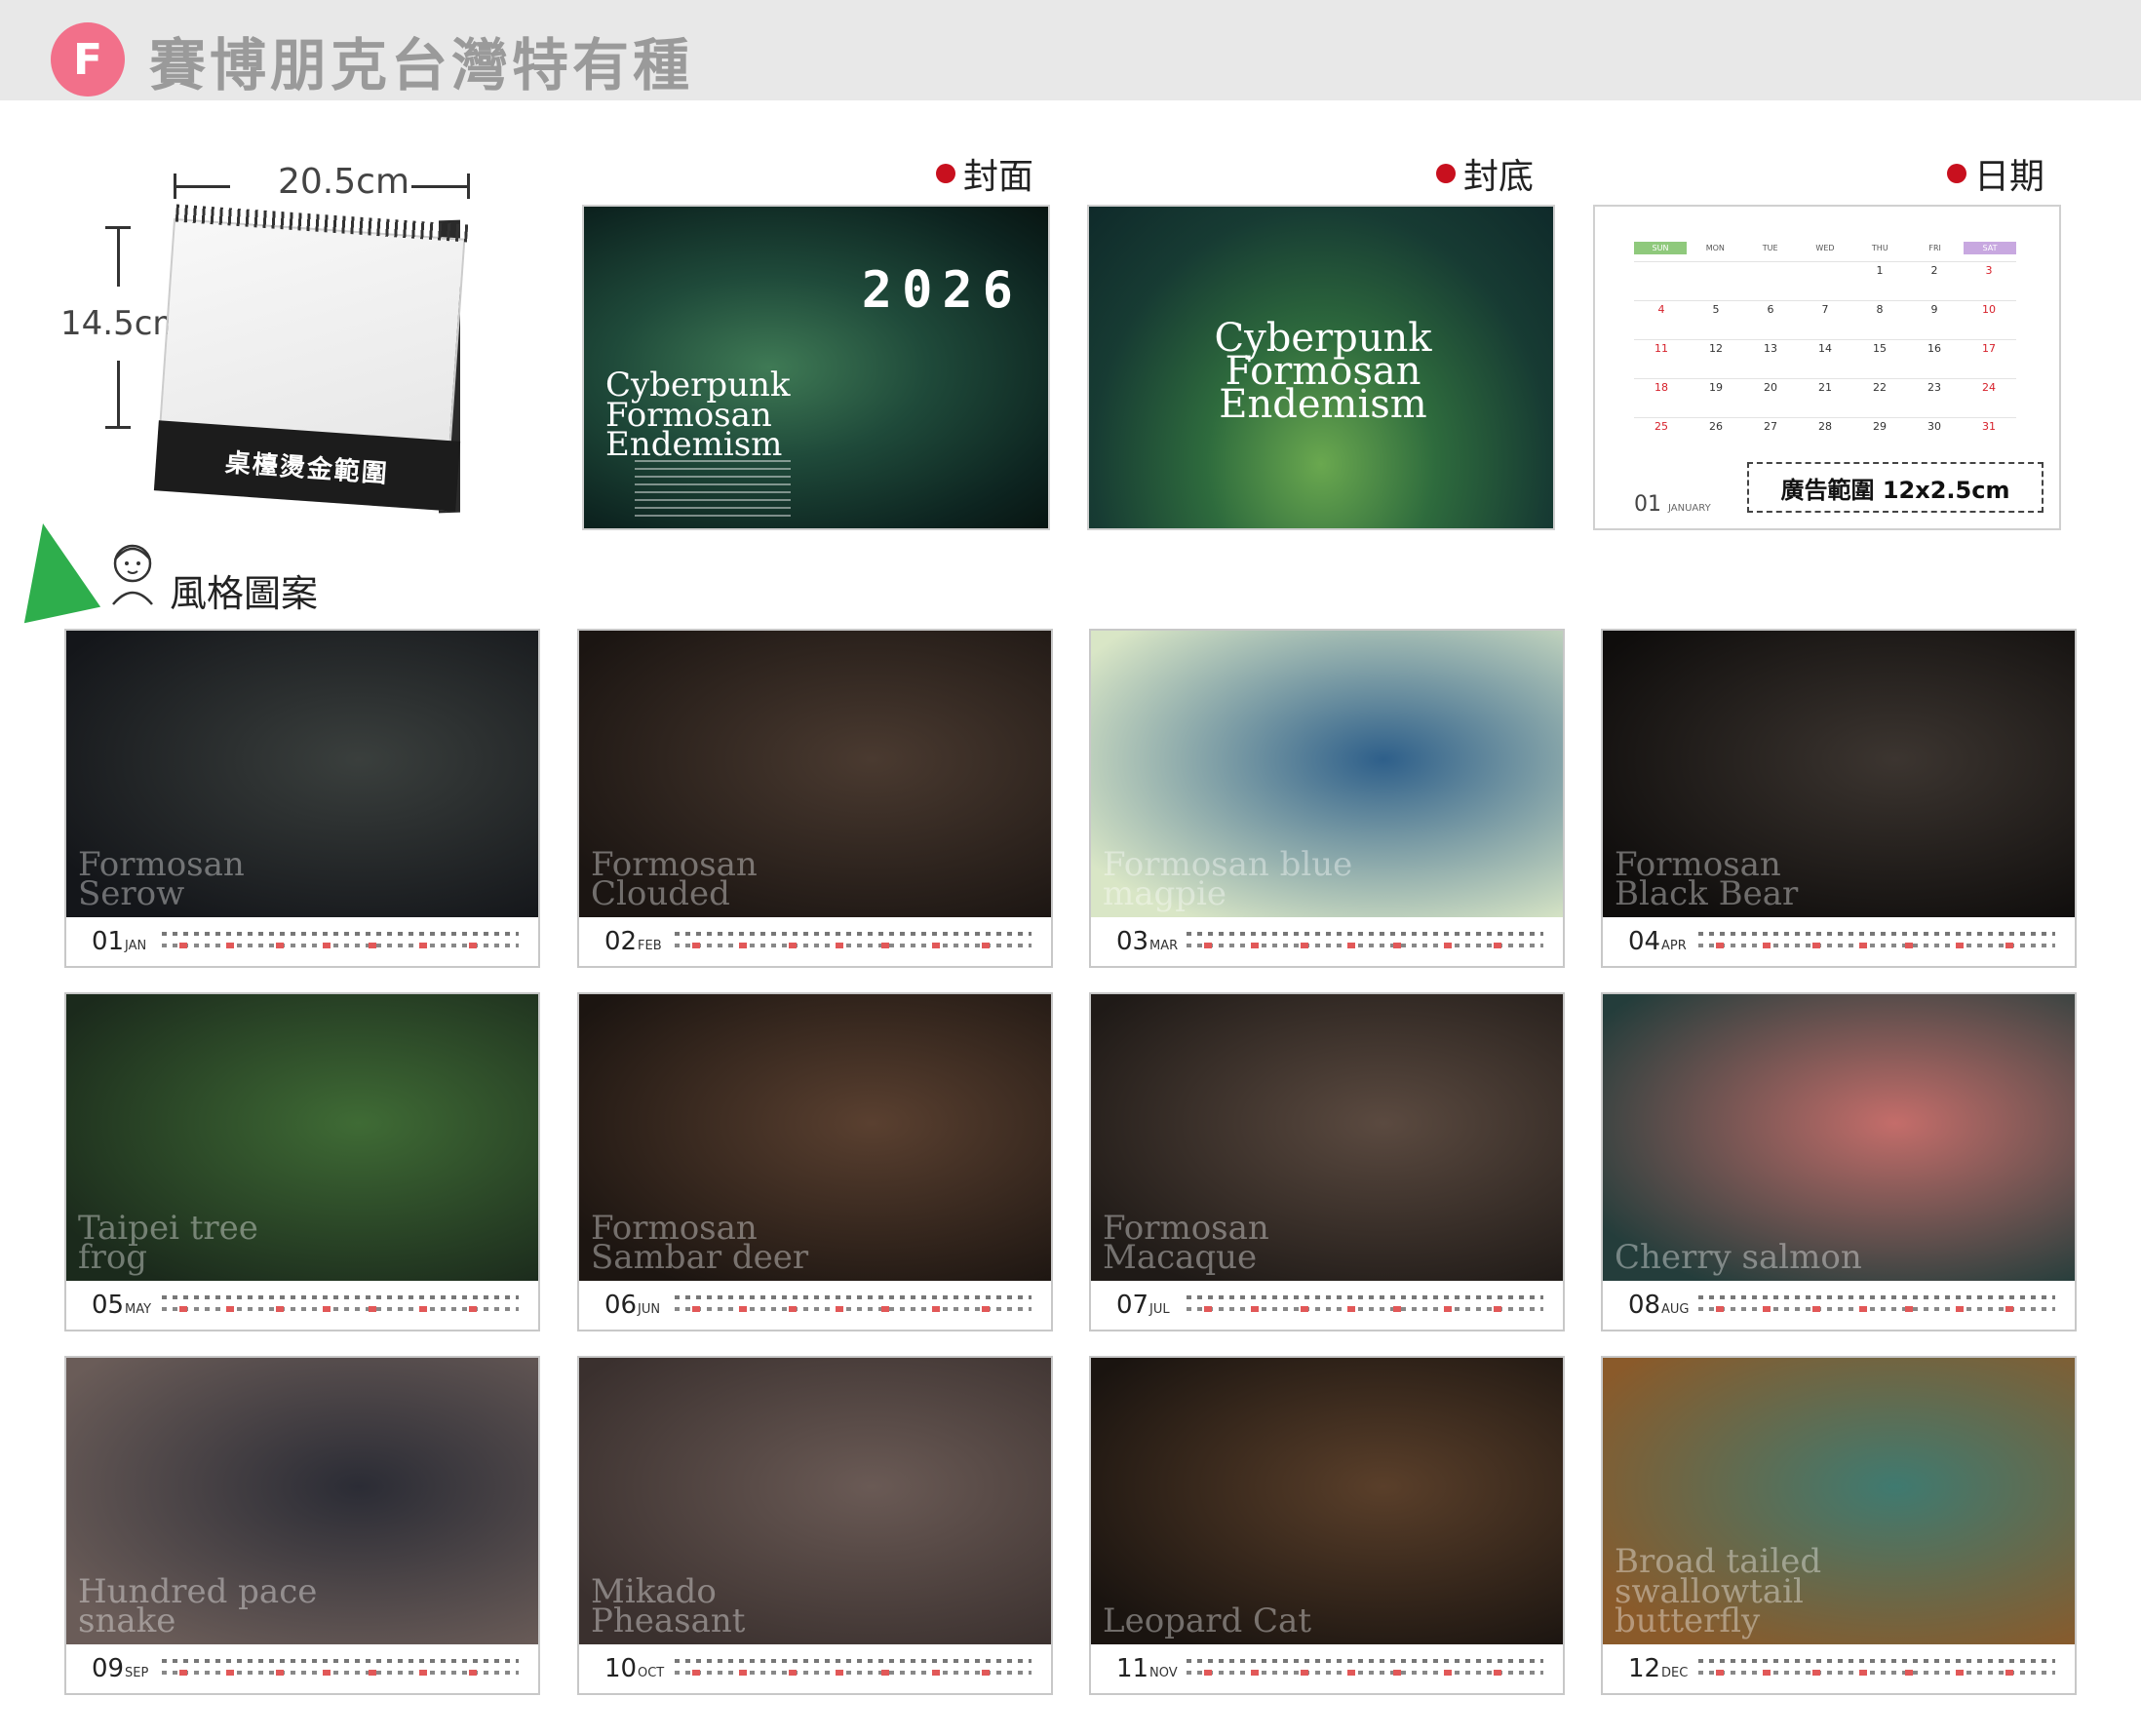 This screenshot has height=1736, width=2141. Describe the element at coordinates (306, 468) in the screenshot. I see `foil-area-label: 桌檯燙金範圍` at that location.